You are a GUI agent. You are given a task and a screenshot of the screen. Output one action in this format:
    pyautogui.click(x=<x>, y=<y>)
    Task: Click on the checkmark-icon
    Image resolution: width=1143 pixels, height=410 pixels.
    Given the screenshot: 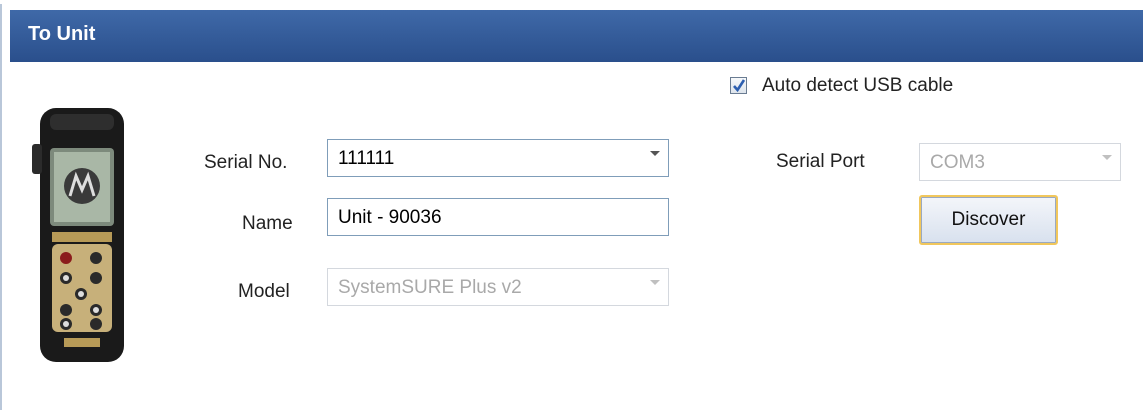 What is the action you would take?
    pyautogui.click(x=739, y=86)
    